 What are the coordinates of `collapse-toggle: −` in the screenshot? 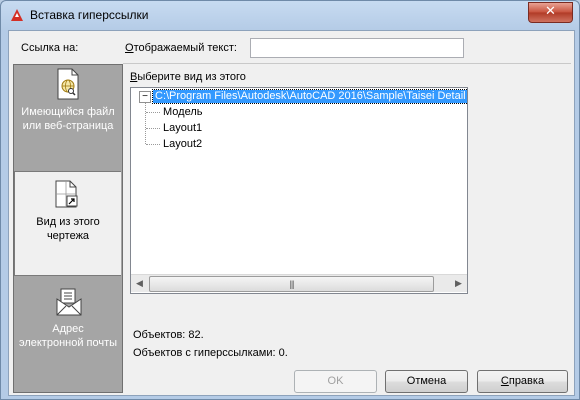 It's located at (145, 97).